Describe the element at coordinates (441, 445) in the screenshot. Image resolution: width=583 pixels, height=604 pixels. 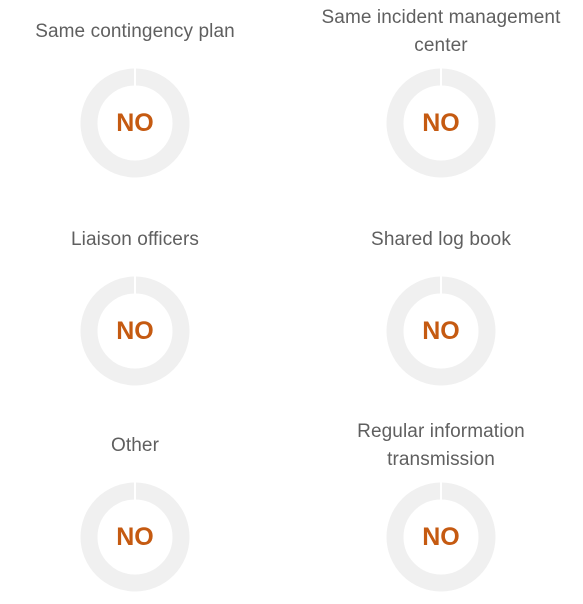
I see `chart-title: Regular information transmission` at that location.